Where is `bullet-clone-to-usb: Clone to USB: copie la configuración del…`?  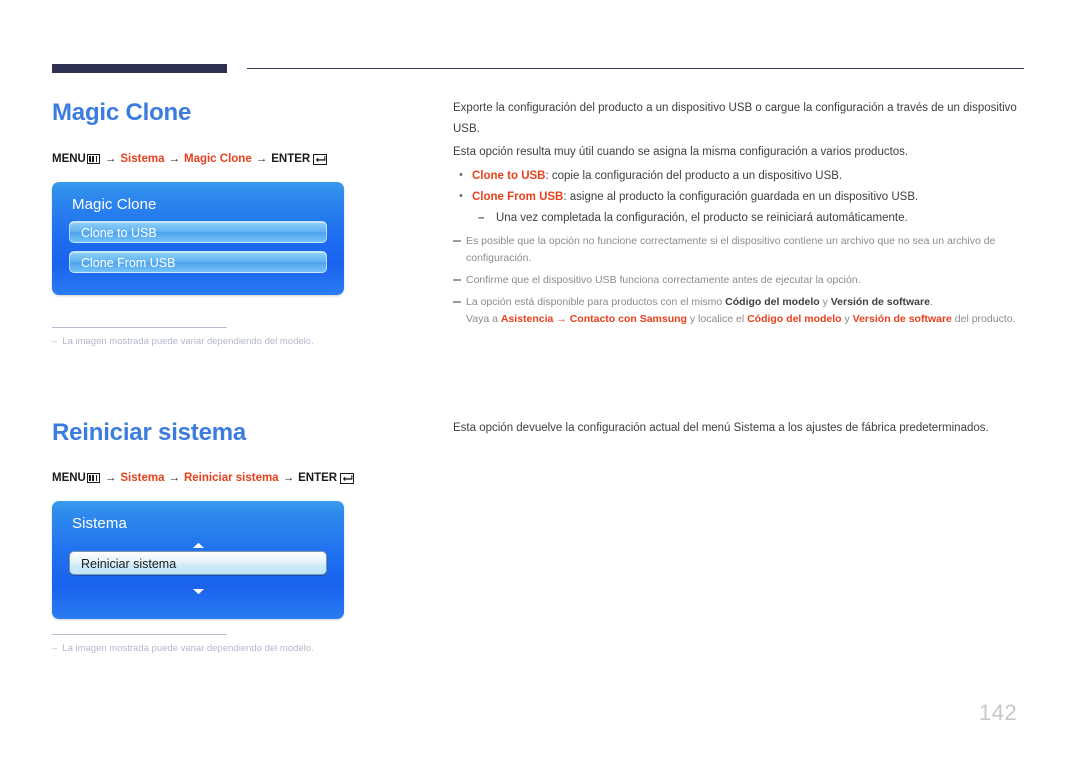
bullet-clone-to-usb: Clone to USB: copie la configuración del… is located at coordinates (739, 175).